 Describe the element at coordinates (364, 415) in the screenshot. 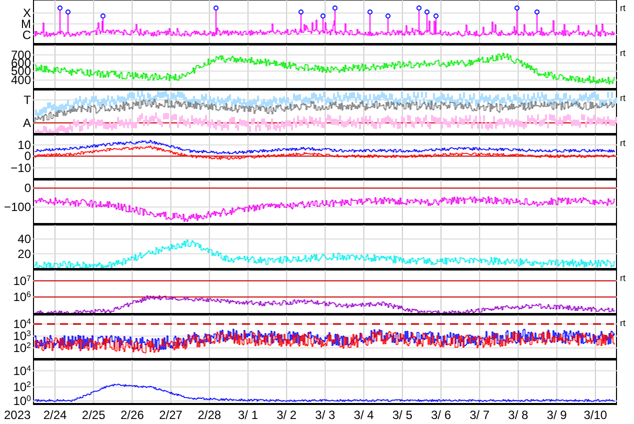

I see `date-label: 3/ 4` at that location.